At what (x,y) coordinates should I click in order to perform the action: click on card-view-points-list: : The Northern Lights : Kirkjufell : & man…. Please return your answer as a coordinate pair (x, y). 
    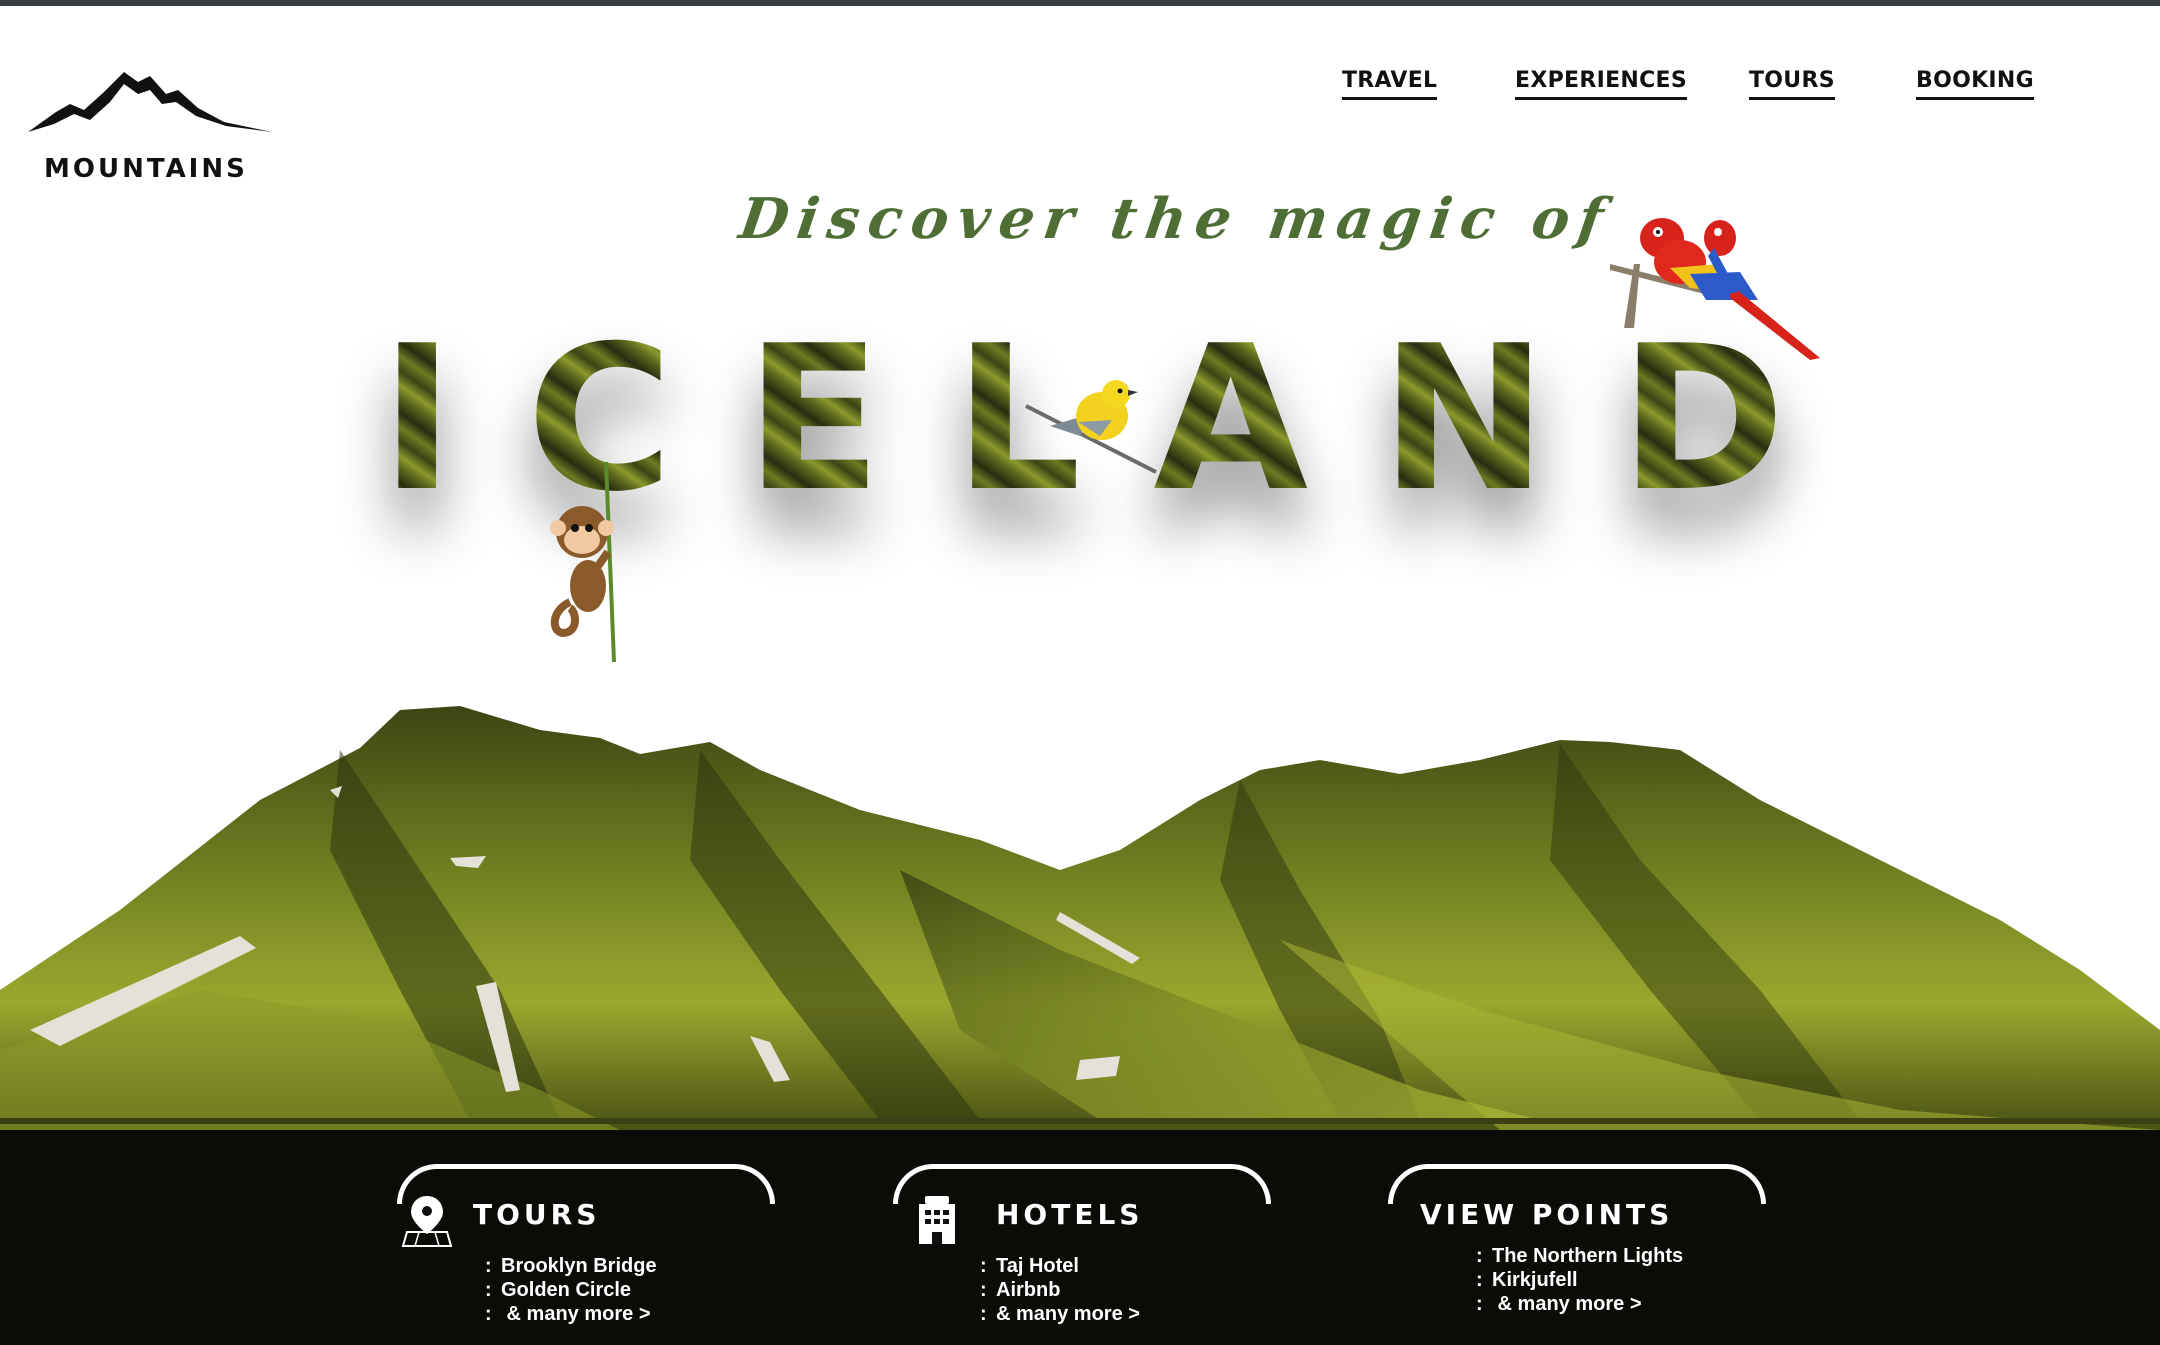
    Looking at the image, I should click on (1579, 1280).